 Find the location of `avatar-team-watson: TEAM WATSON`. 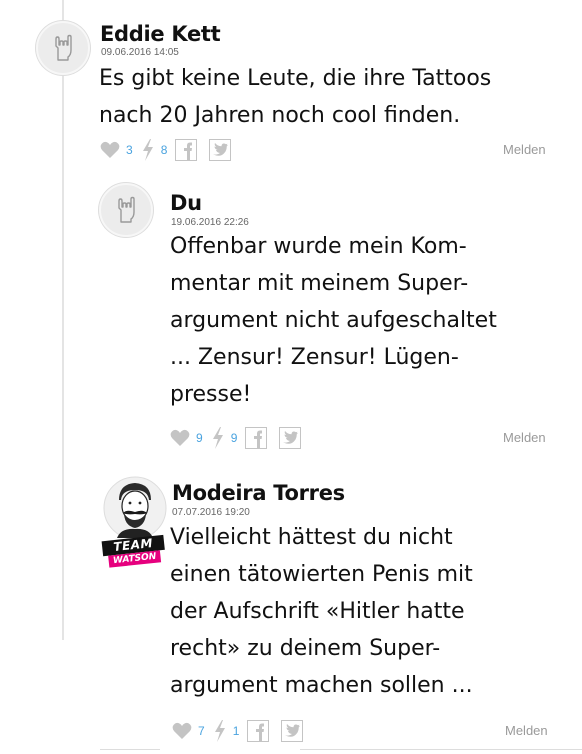

avatar-team-watson: TEAM WATSON is located at coordinates (134, 526).